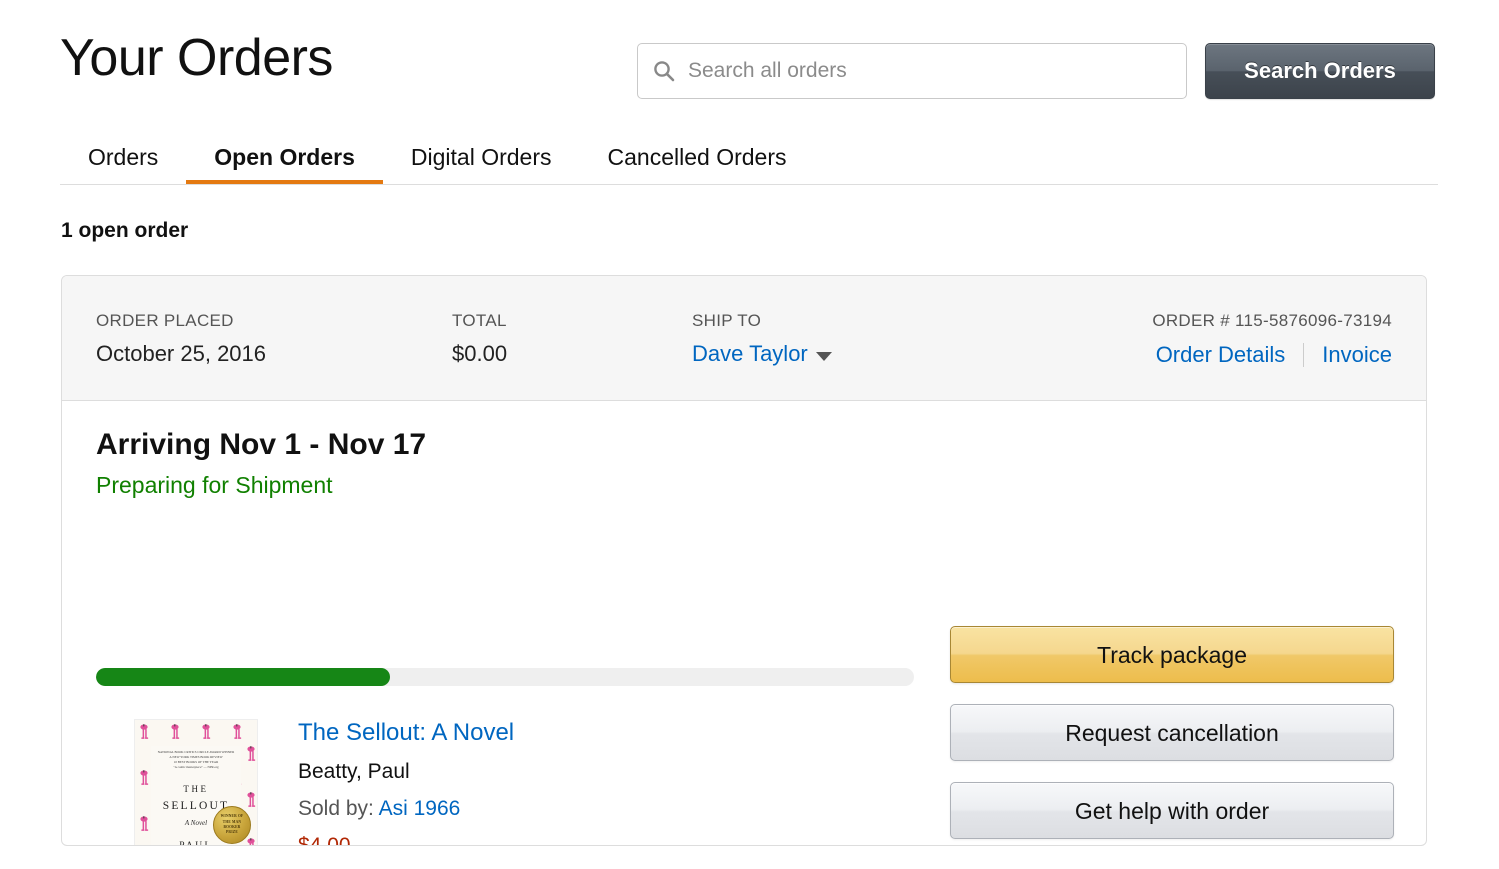  I want to click on sold-by-label: Sold by:, so click(336, 808).